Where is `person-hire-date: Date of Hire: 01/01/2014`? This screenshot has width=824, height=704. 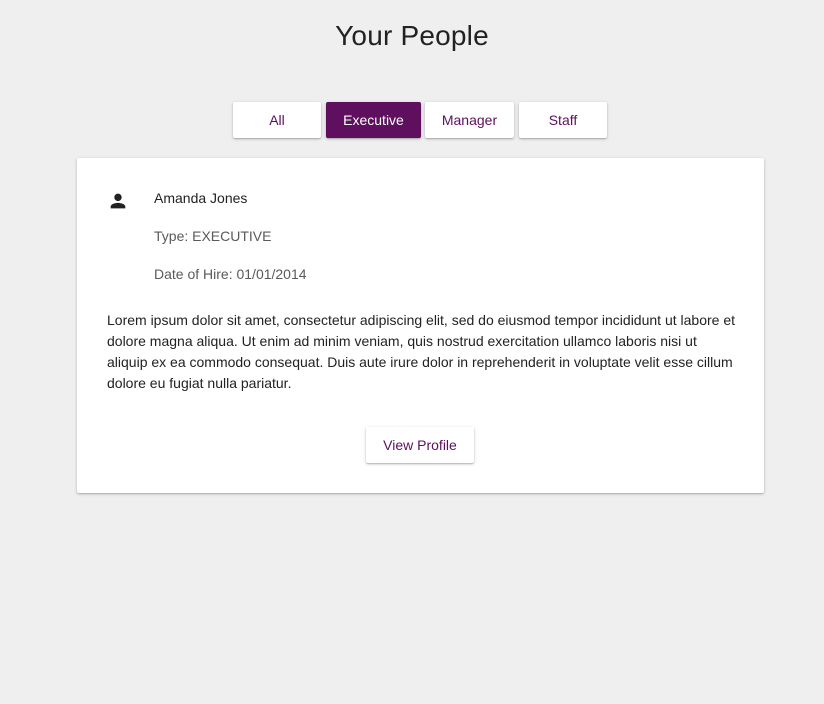
person-hire-date: Date of Hire: 01/01/2014 is located at coordinates (230, 274).